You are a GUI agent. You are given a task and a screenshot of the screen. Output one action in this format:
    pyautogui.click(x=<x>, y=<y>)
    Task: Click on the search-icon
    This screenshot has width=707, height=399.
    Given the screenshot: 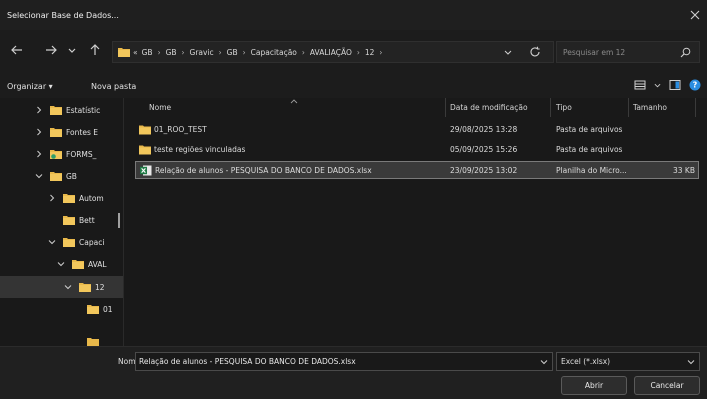 What is the action you would take?
    pyautogui.click(x=685, y=52)
    